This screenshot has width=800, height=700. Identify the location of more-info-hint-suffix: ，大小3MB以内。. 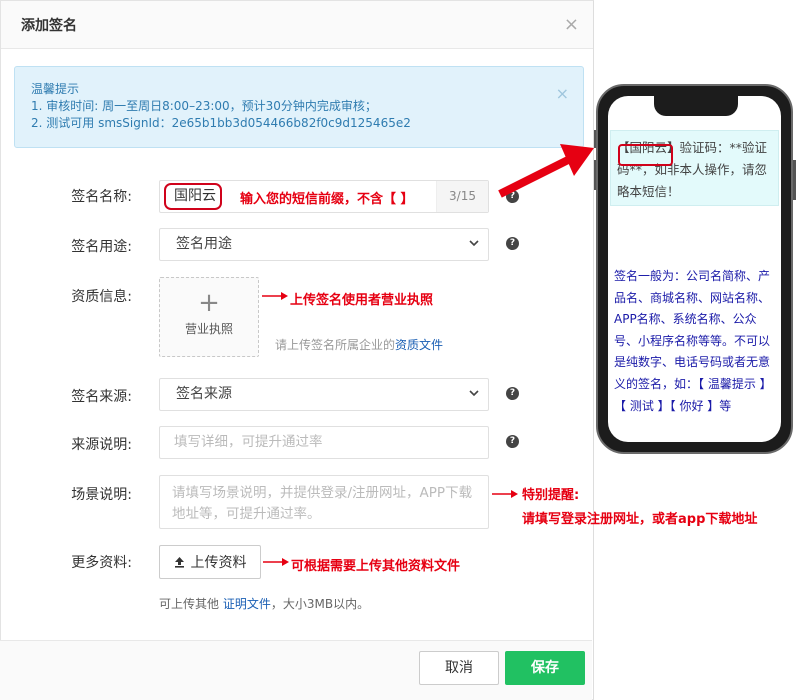
(320, 604).